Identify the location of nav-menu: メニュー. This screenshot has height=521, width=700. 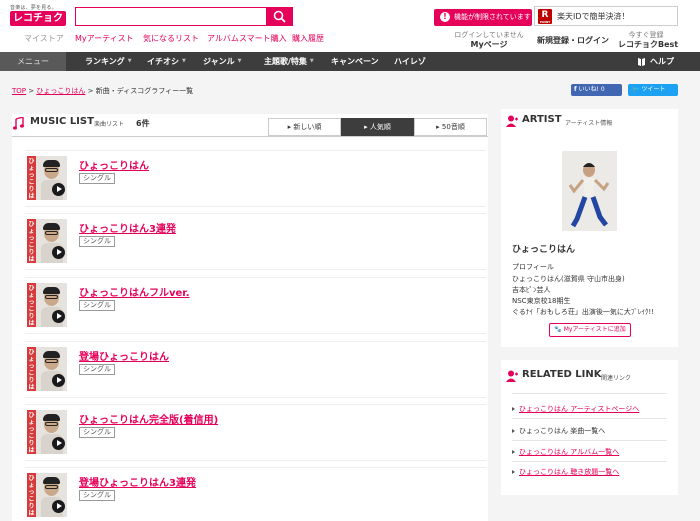
(33, 61).